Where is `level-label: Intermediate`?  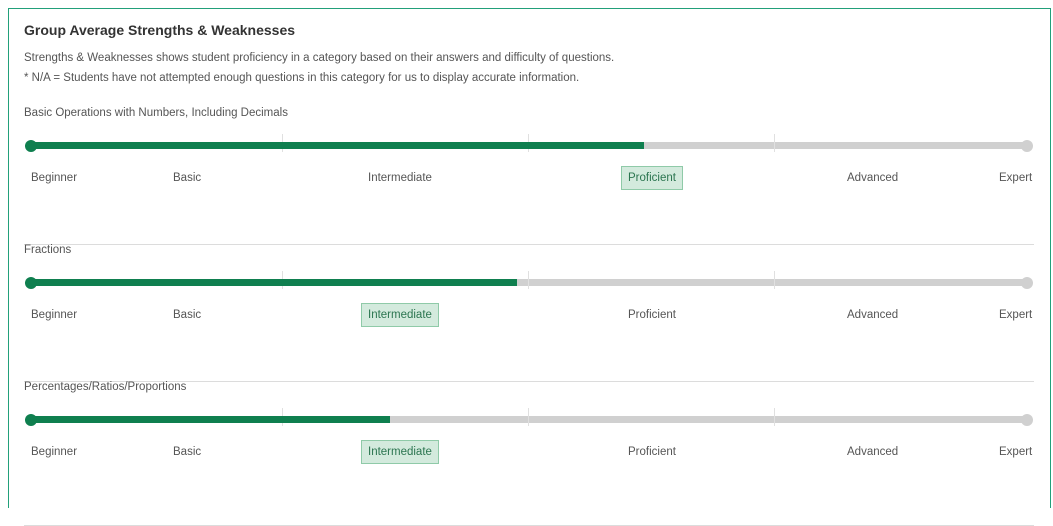 level-label: Intermediate is located at coordinates (400, 178).